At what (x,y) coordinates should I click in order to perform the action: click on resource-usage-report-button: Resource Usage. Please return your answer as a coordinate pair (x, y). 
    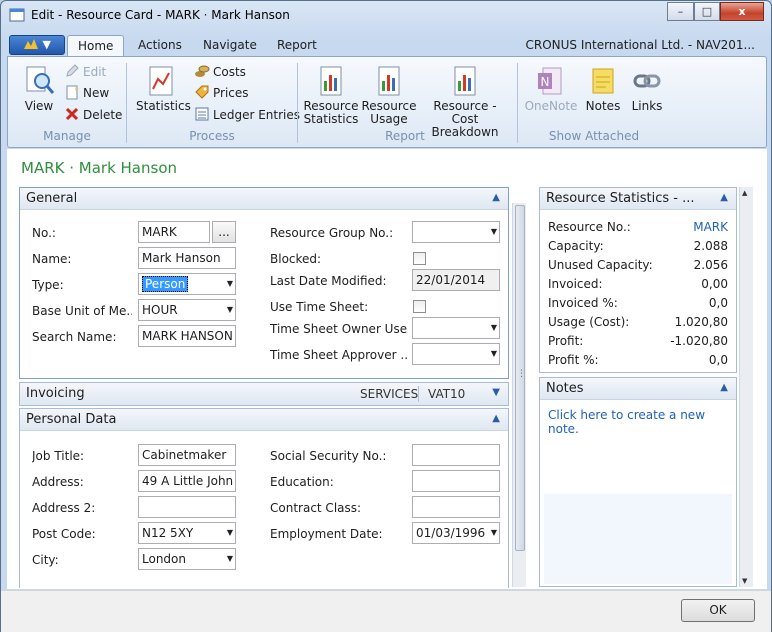
    Looking at the image, I should click on (389, 95).